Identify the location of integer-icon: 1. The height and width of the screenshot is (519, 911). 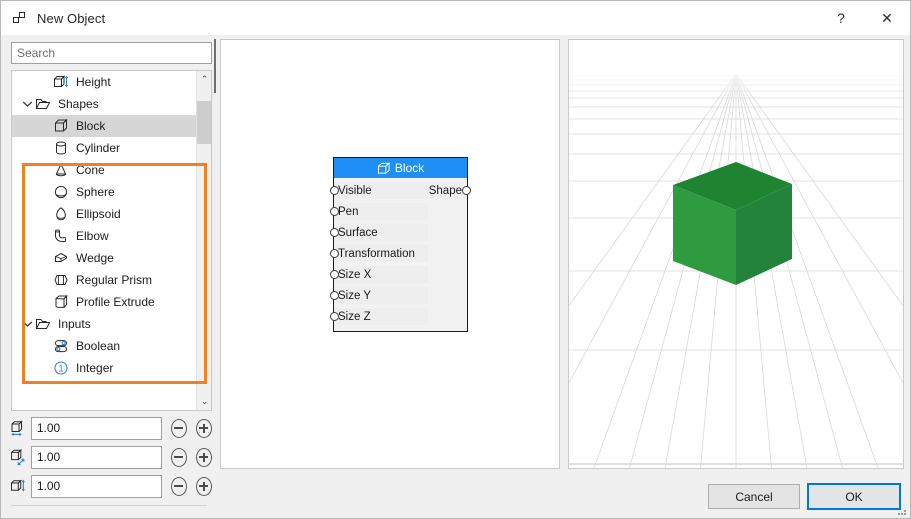
(61, 368).